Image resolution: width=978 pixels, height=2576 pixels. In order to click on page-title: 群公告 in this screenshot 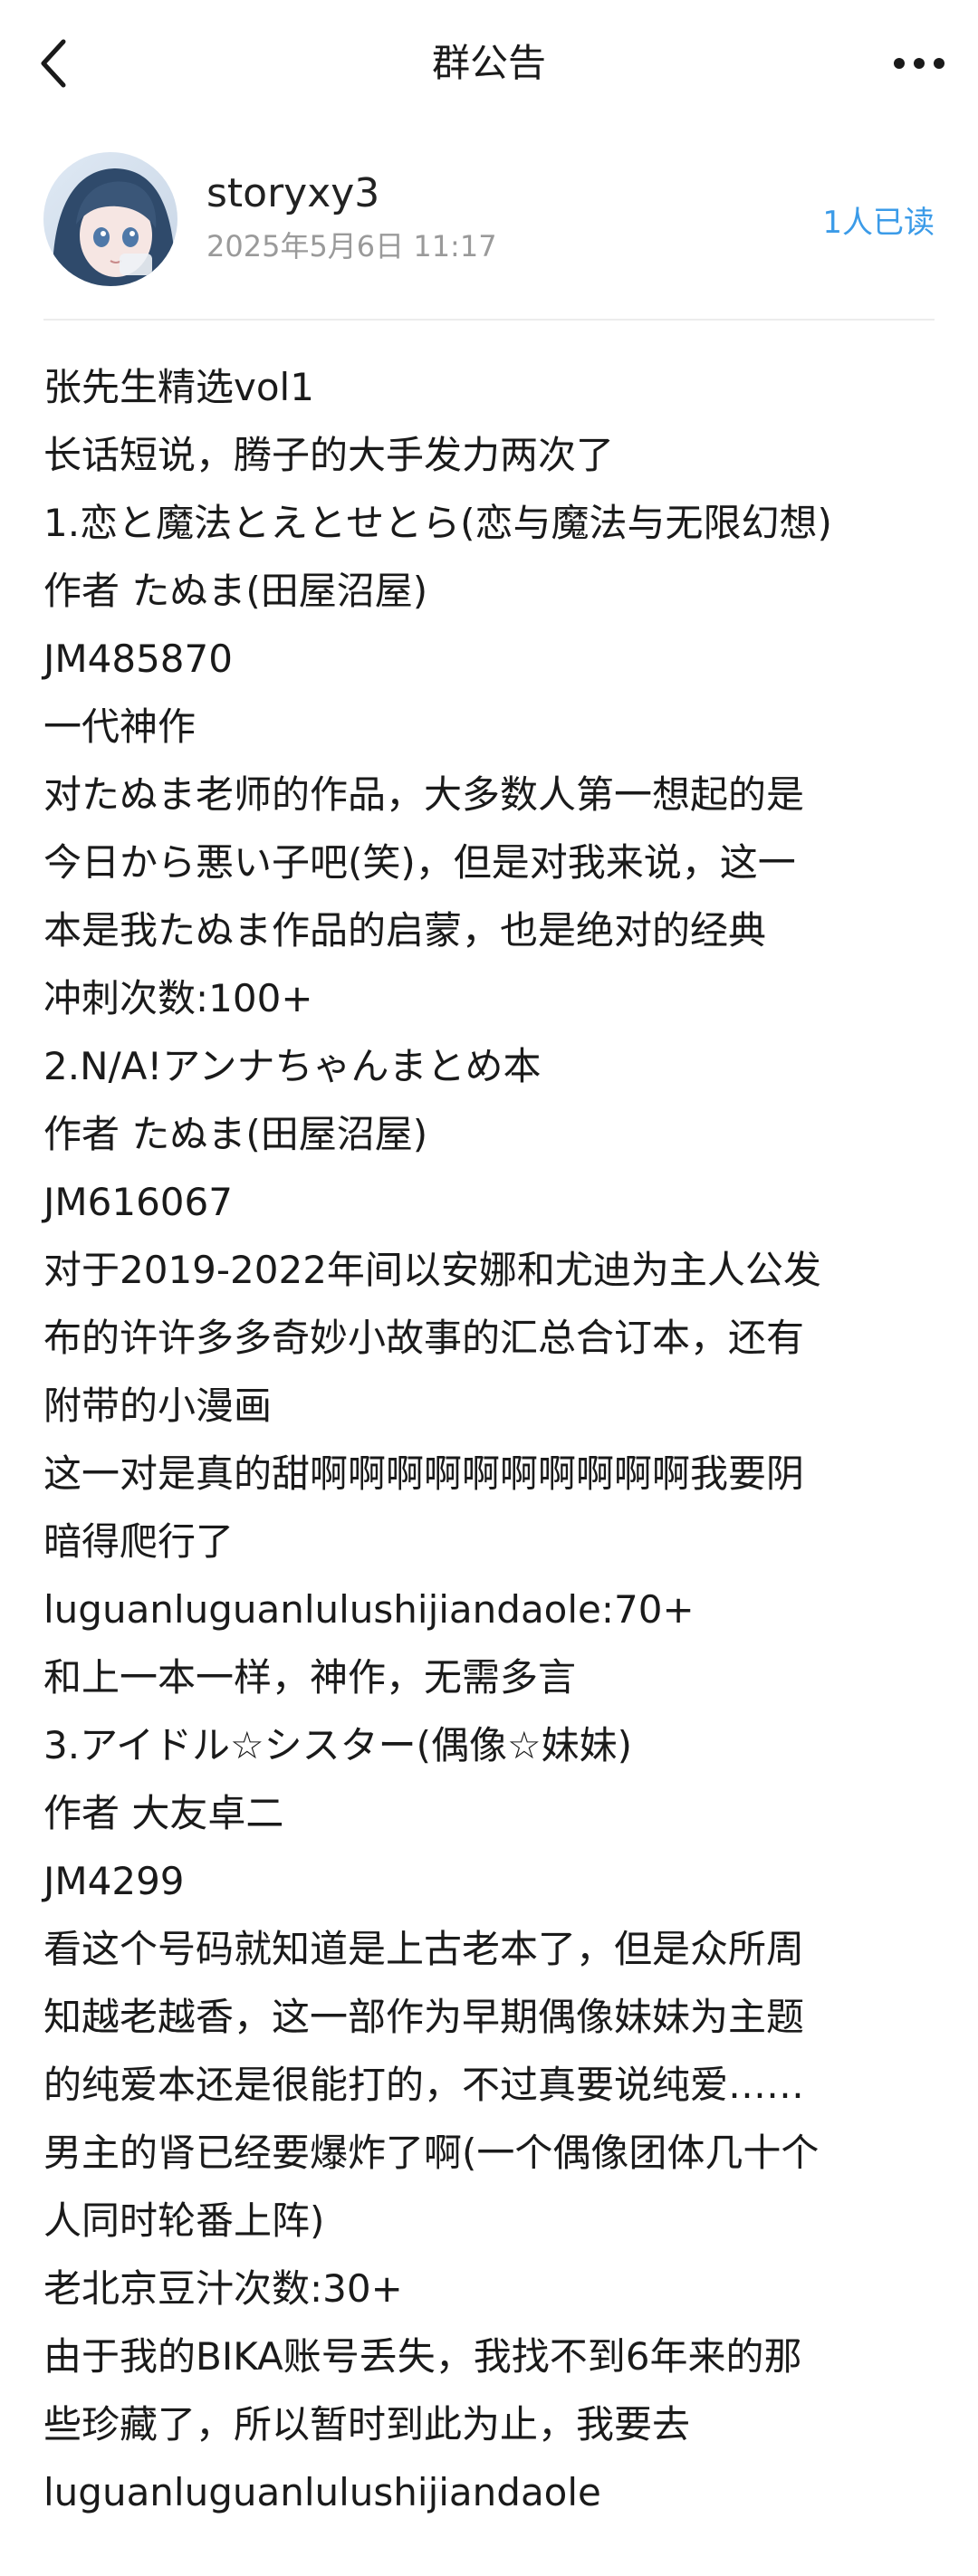, I will do `click(489, 63)`.